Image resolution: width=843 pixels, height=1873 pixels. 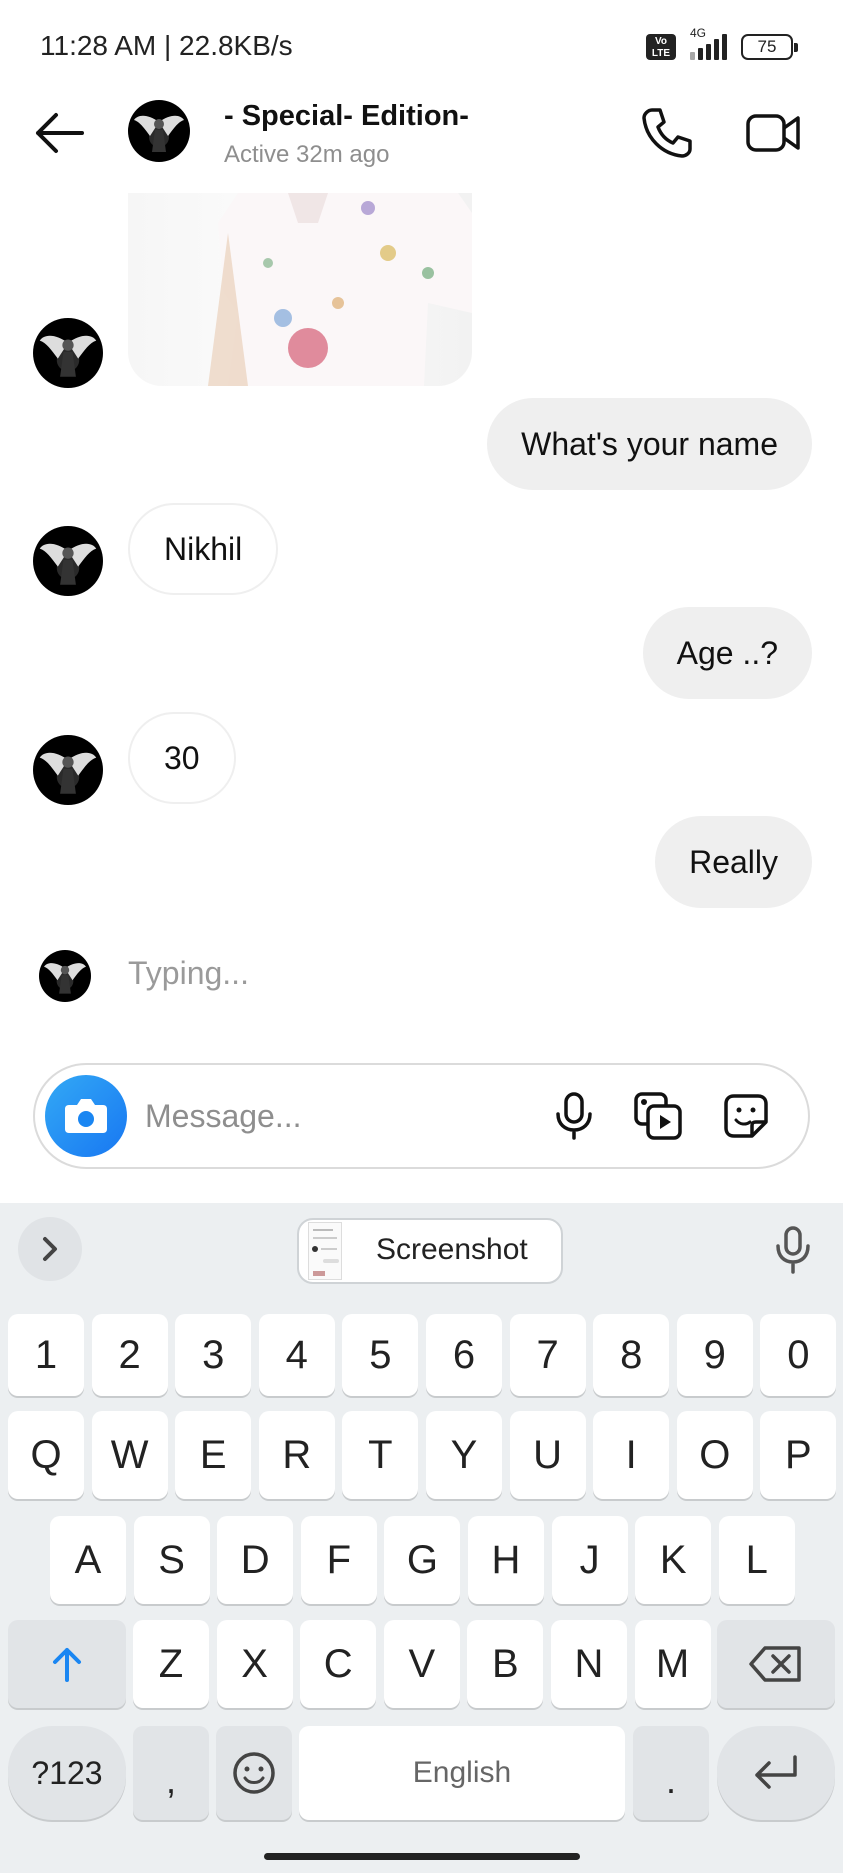 What do you see at coordinates (631, 1455) in the screenshot?
I see `key-i: I` at bounding box center [631, 1455].